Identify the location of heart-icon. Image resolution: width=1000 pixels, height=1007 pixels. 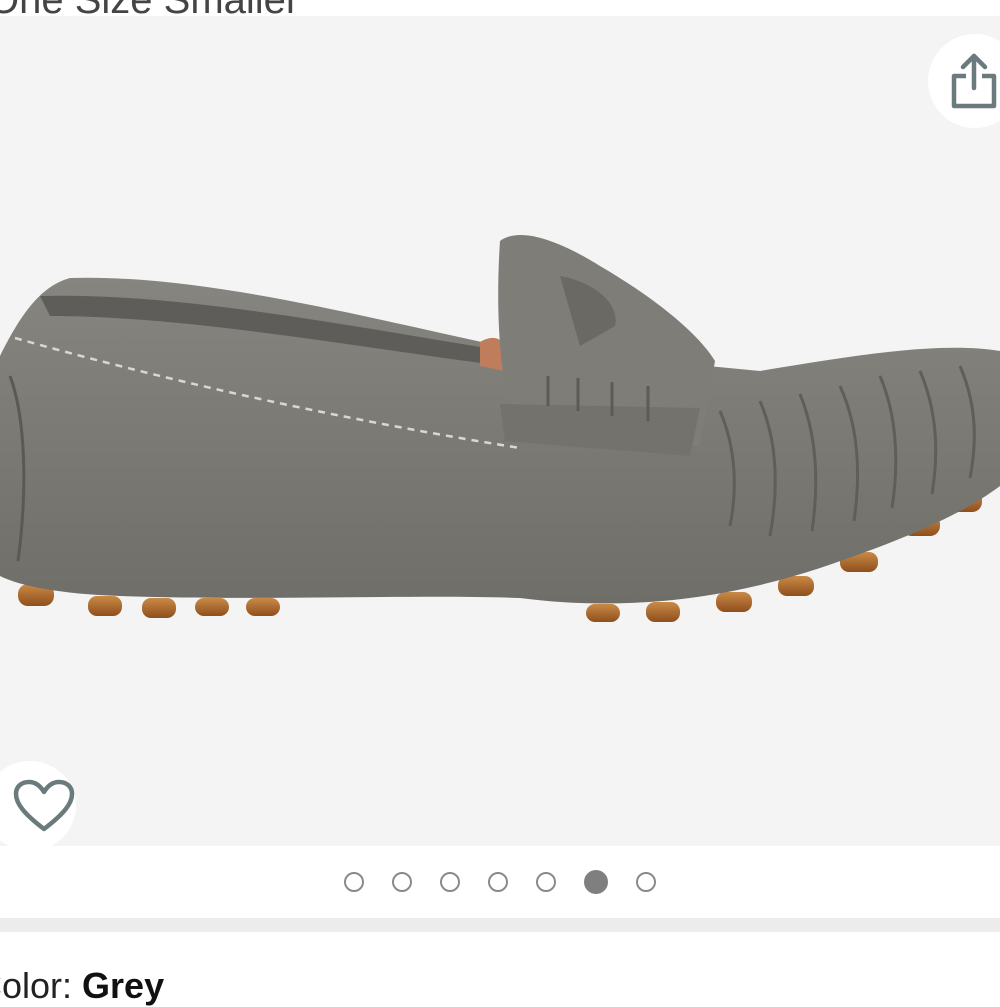
(44, 805).